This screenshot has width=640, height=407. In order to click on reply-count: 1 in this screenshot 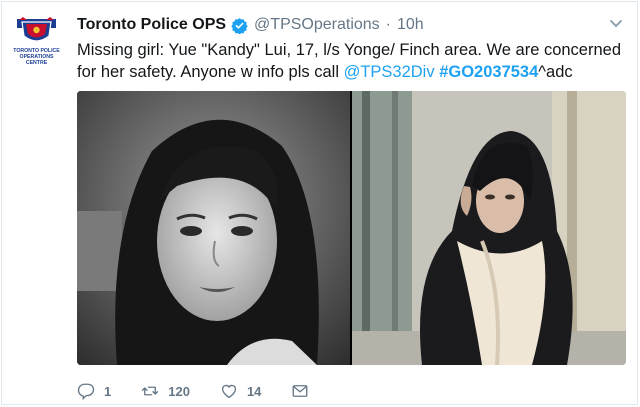, I will do `click(108, 391)`.